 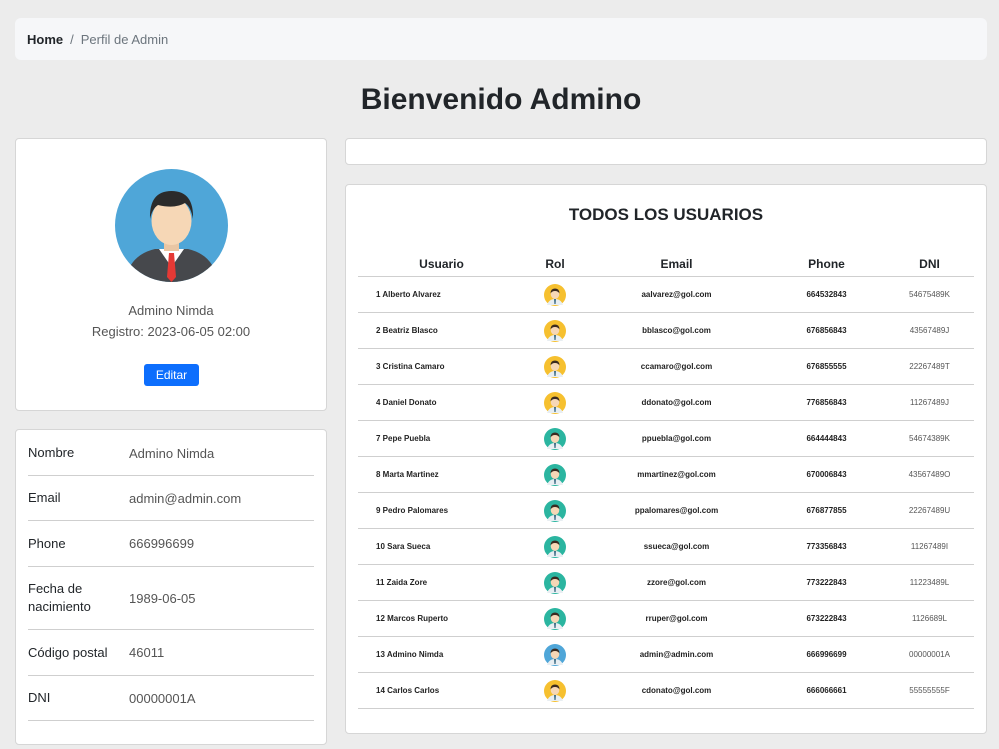 What do you see at coordinates (51, 452) in the screenshot?
I see `info-label: Nombre` at bounding box center [51, 452].